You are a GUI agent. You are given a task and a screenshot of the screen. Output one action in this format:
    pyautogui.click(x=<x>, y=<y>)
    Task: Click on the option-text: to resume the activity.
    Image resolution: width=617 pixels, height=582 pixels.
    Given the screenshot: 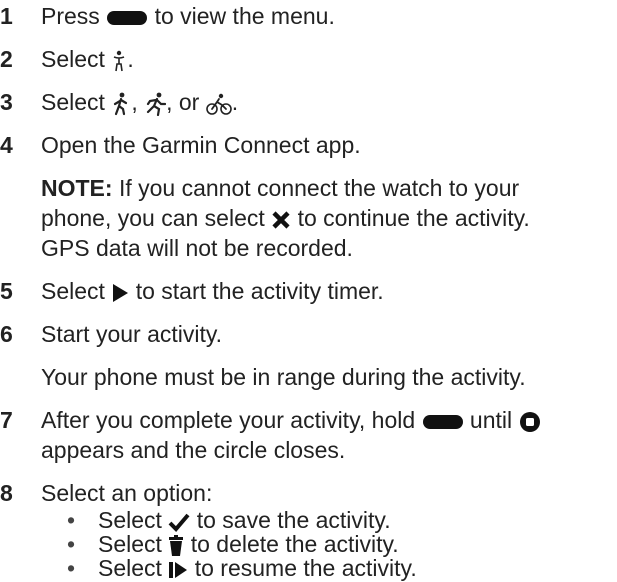 What is the action you would take?
    pyautogui.click(x=305, y=568)
    